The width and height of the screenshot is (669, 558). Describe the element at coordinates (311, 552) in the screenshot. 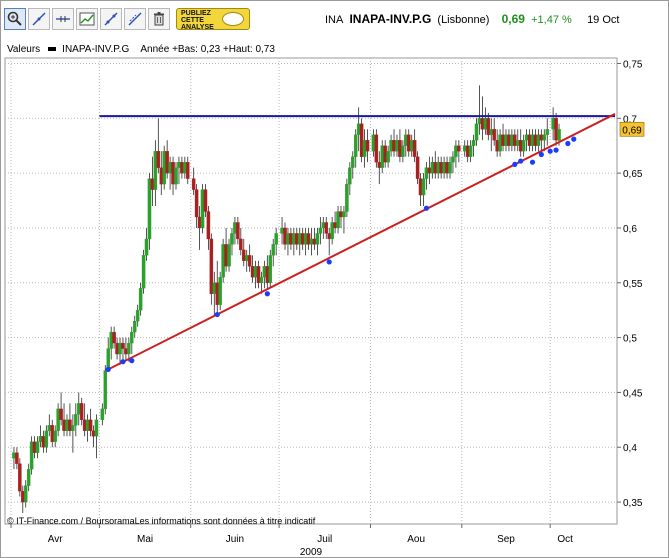

I see `year-label: 2009` at that location.